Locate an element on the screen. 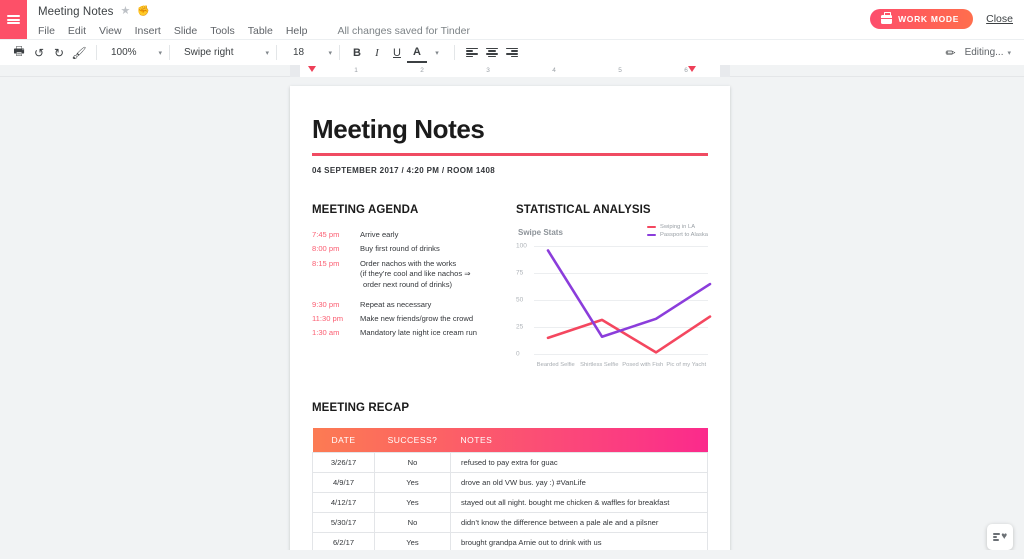 The image size is (1024, 559). agenda-text: Arrive early is located at coordinates (379, 234).